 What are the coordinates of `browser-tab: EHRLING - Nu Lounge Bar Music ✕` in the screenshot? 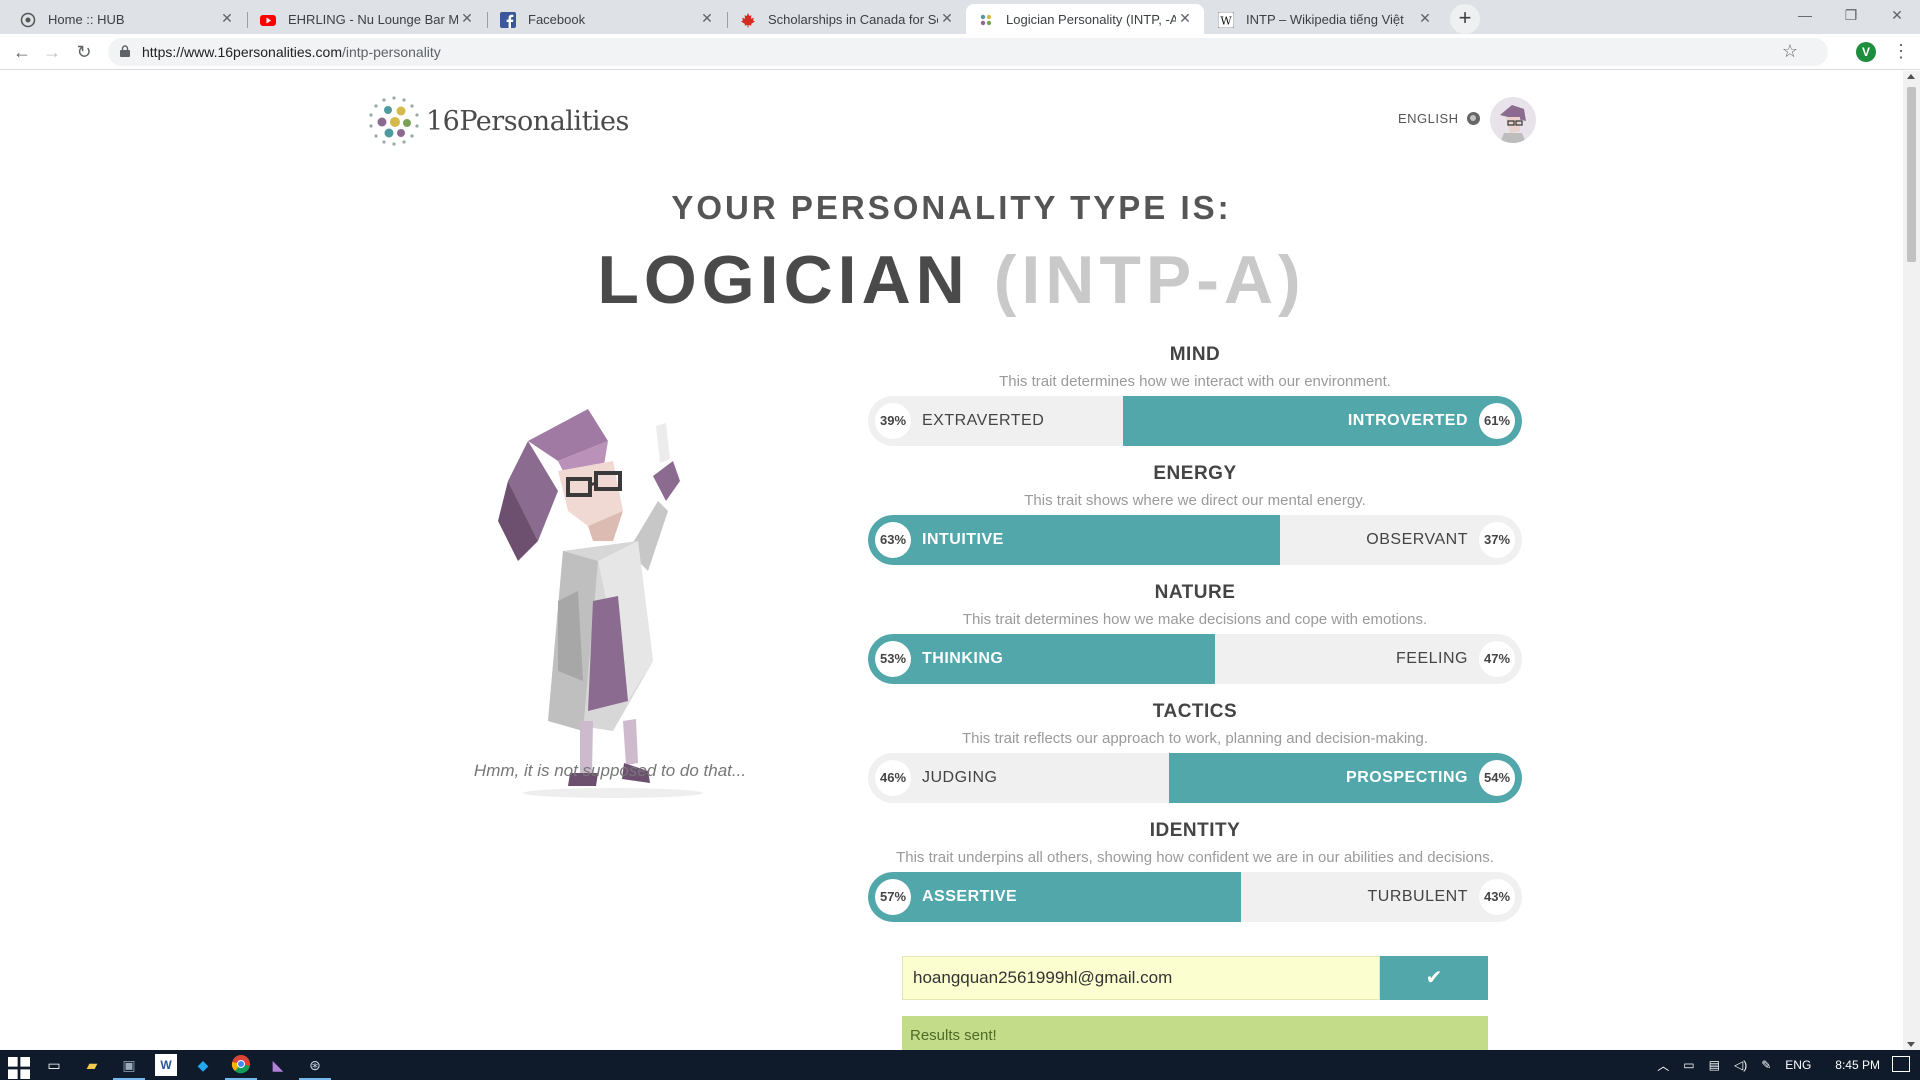 It's located at (367, 19).